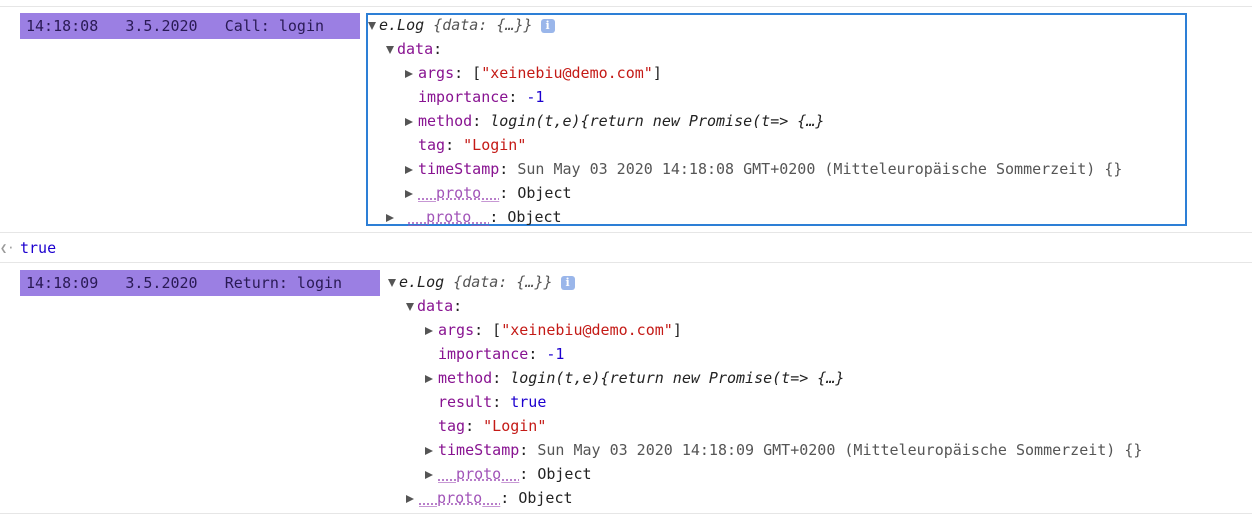 The width and height of the screenshot is (1252, 527). What do you see at coordinates (38, 248) in the screenshot?
I see `return-value: true` at bounding box center [38, 248].